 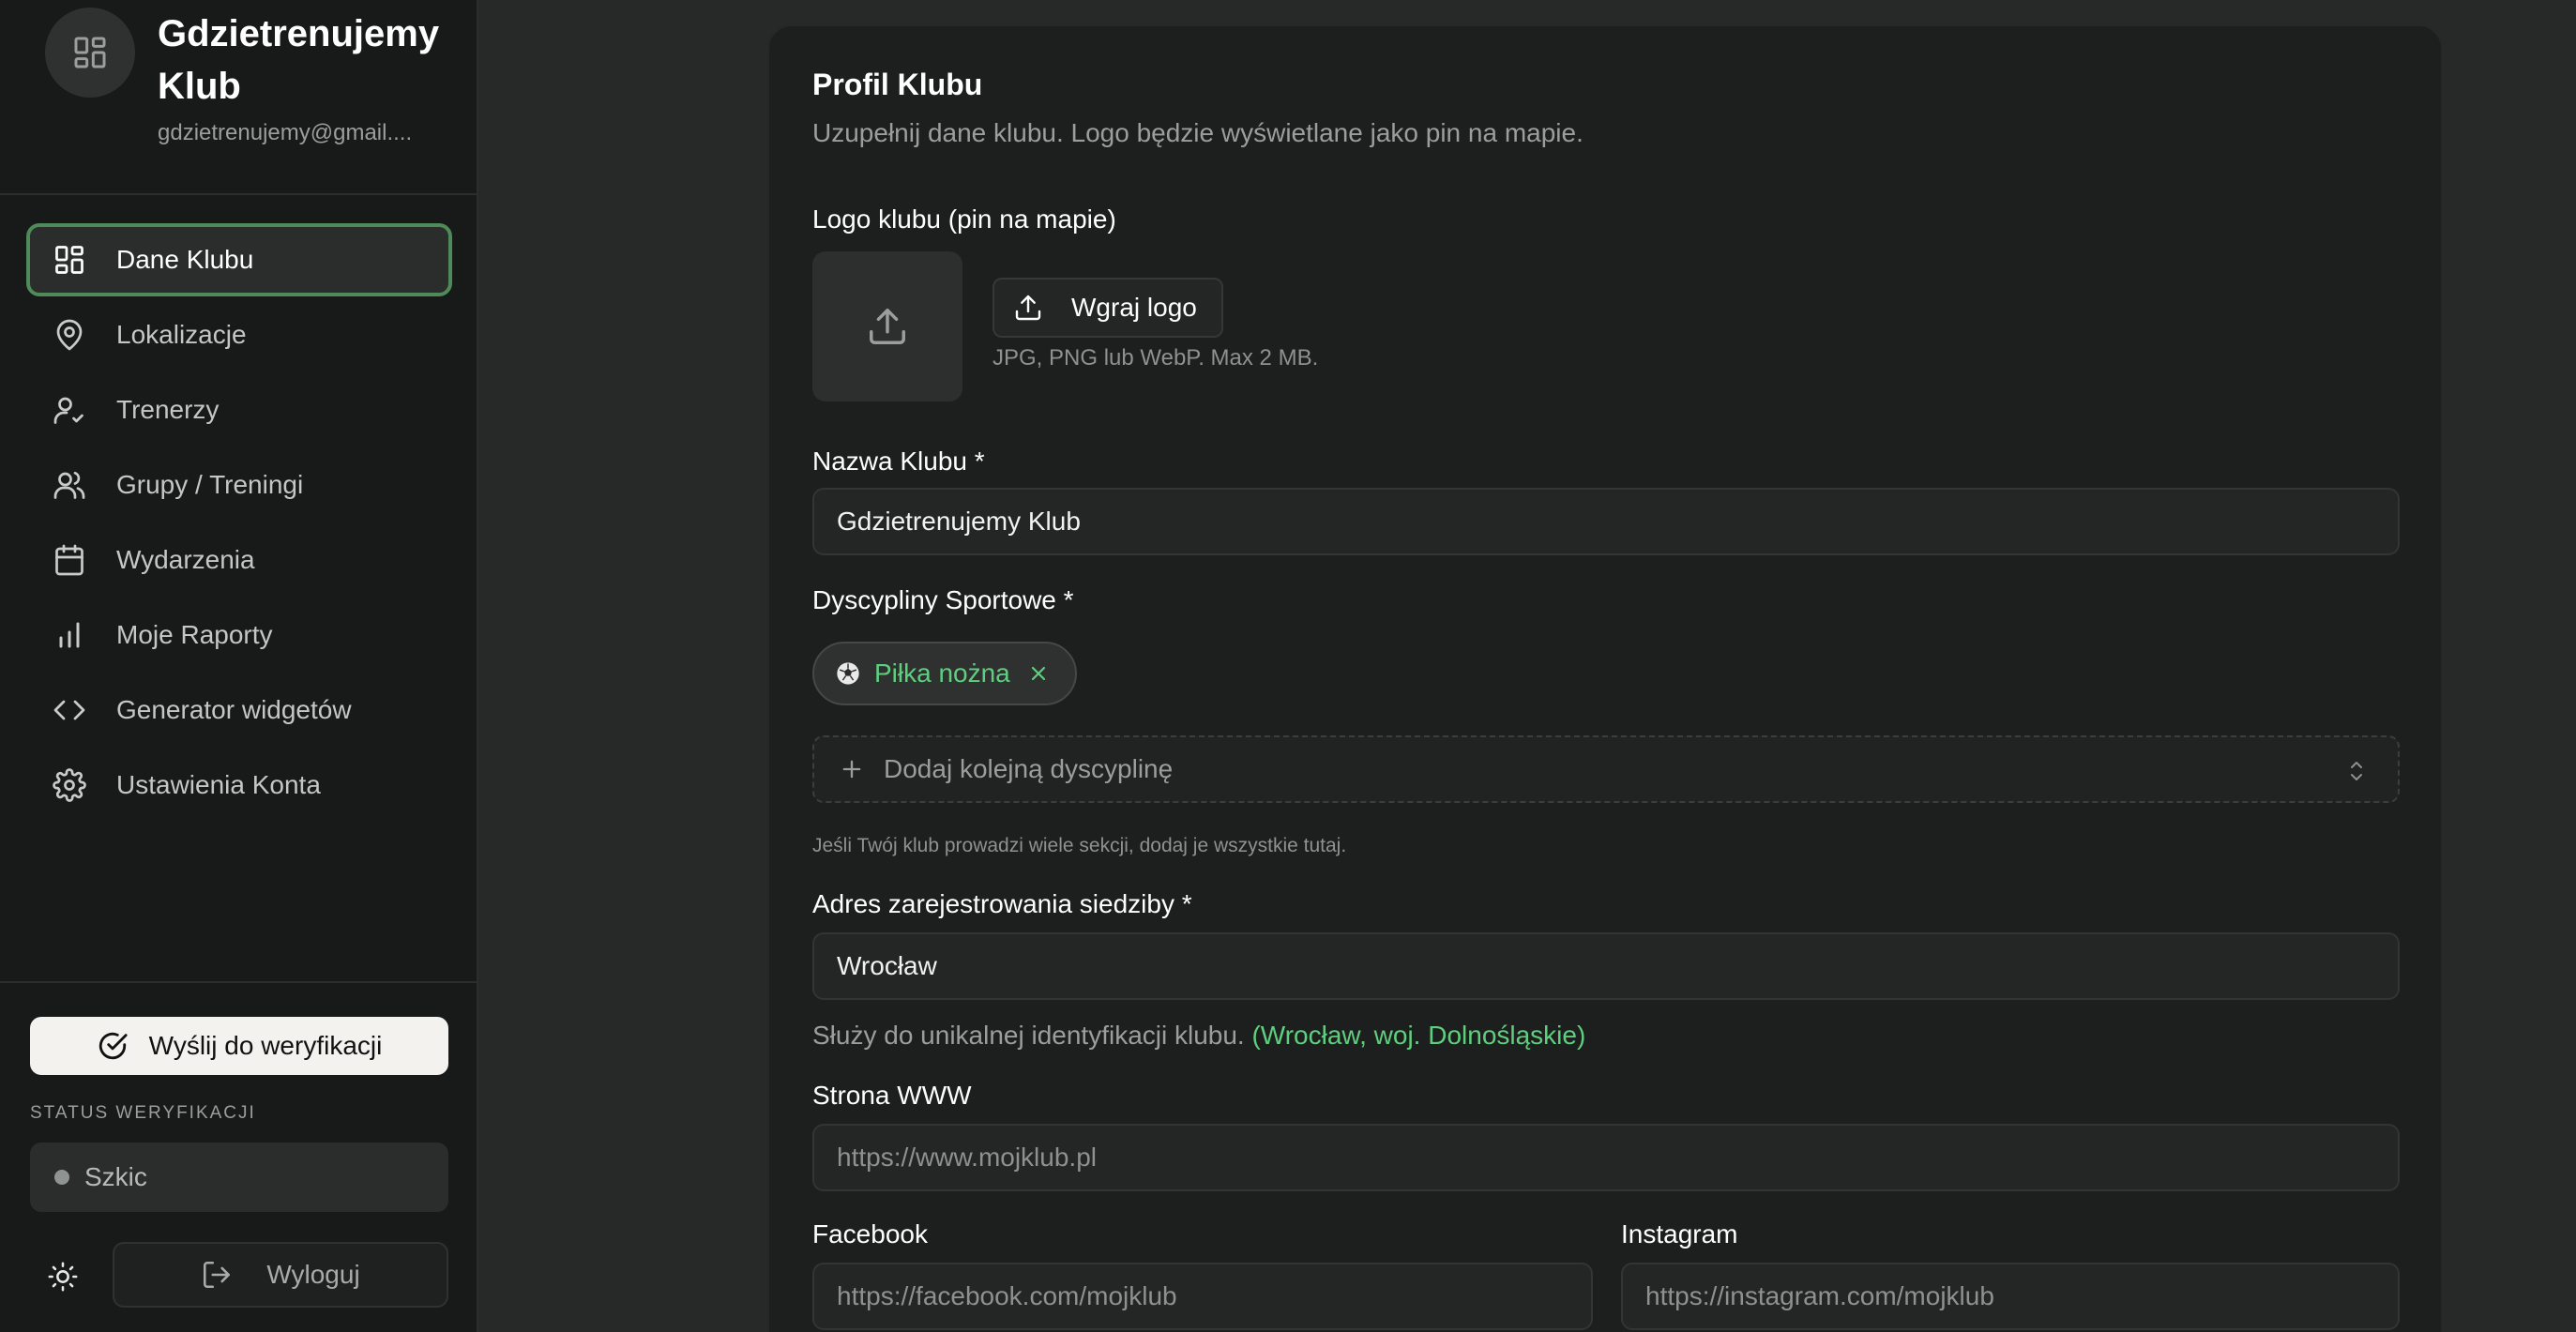 What do you see at coordinates (194, 634) in the screenshot?
I see `sidebar-item-label: Moje Raporty` at bounding box center [194, 634].